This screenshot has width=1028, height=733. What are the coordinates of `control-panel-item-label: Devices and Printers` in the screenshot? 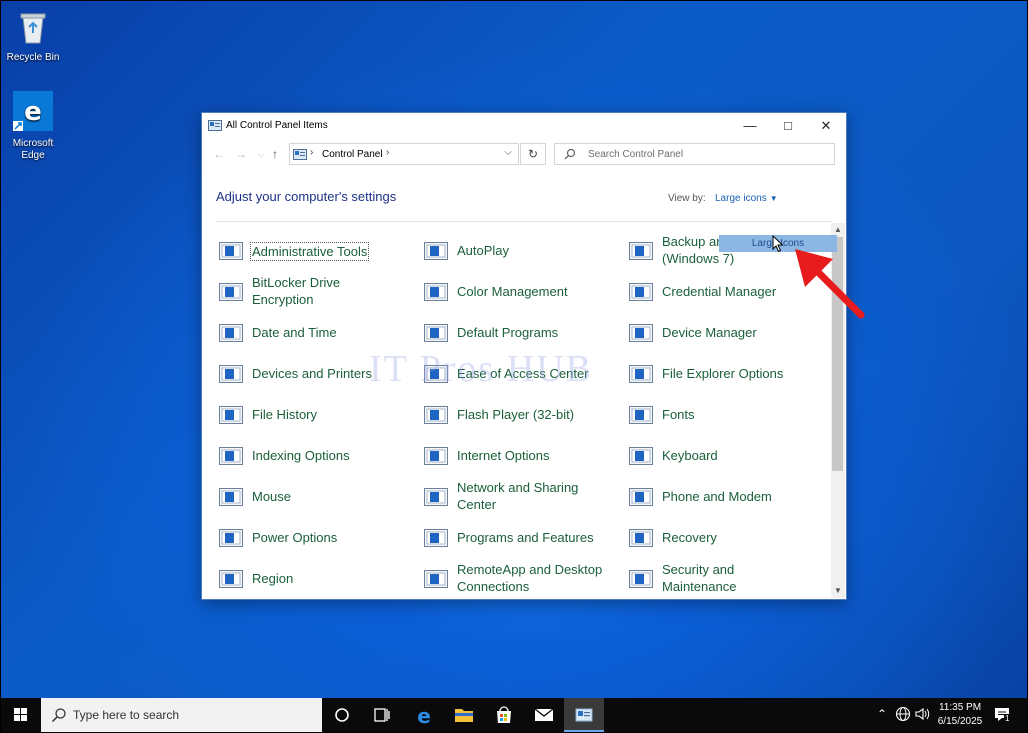 It's located at (312, 373).